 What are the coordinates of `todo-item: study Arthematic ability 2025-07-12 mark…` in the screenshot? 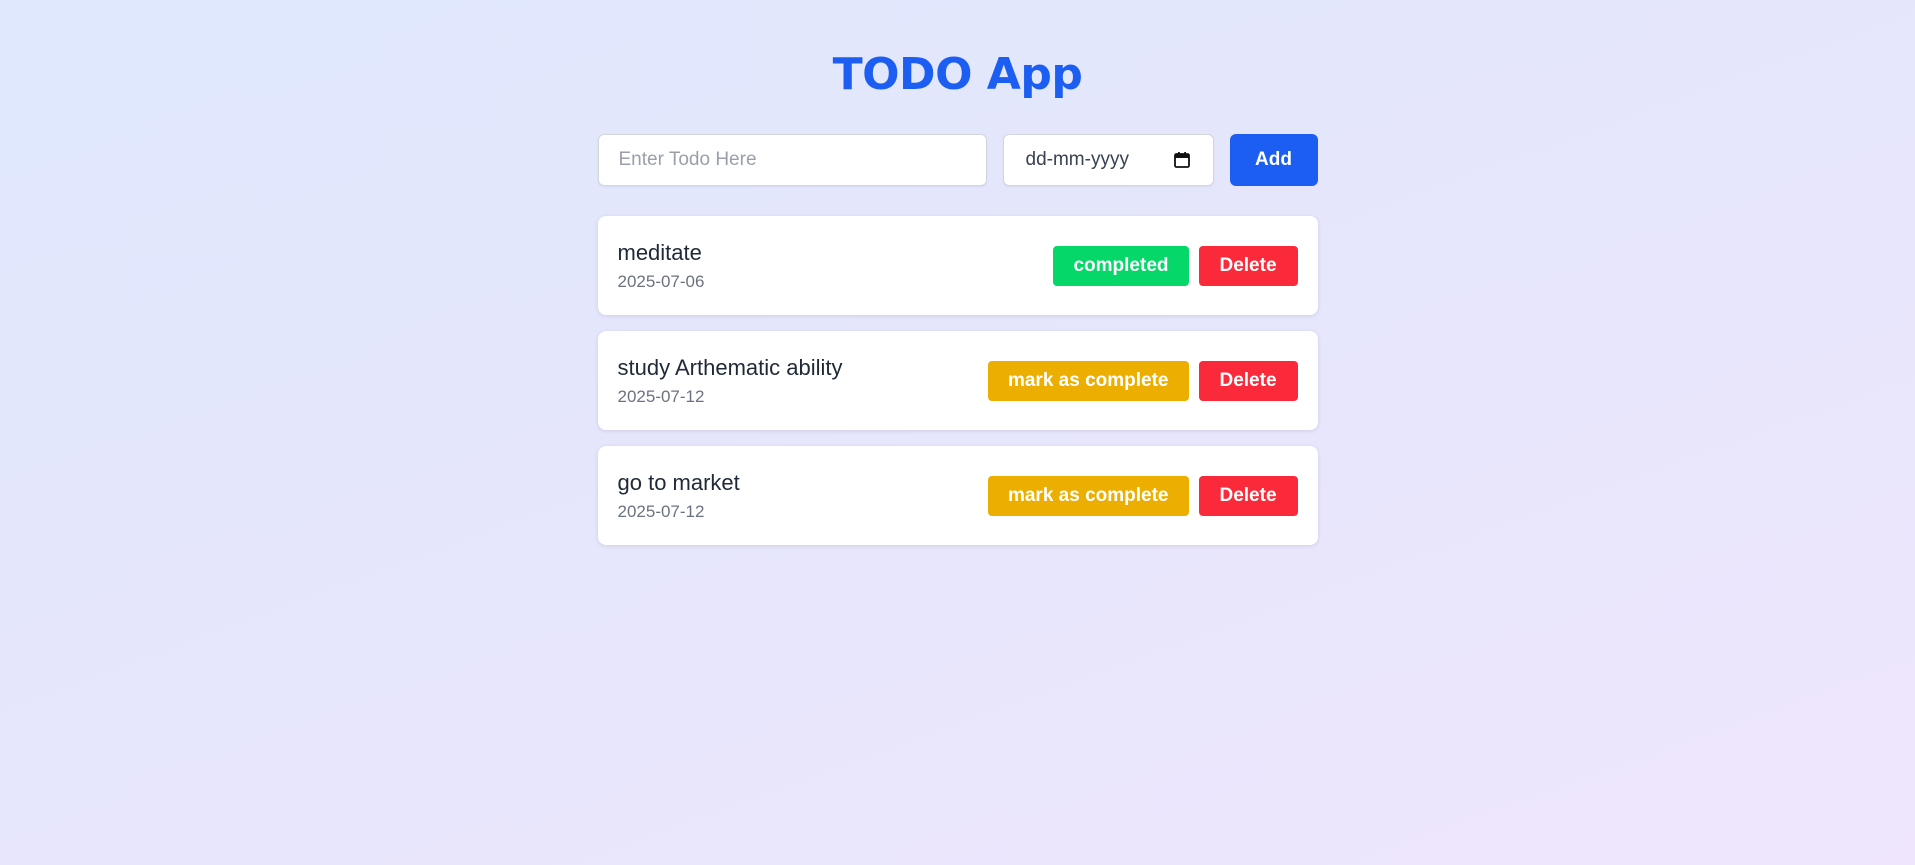 It's located at (957, 380).